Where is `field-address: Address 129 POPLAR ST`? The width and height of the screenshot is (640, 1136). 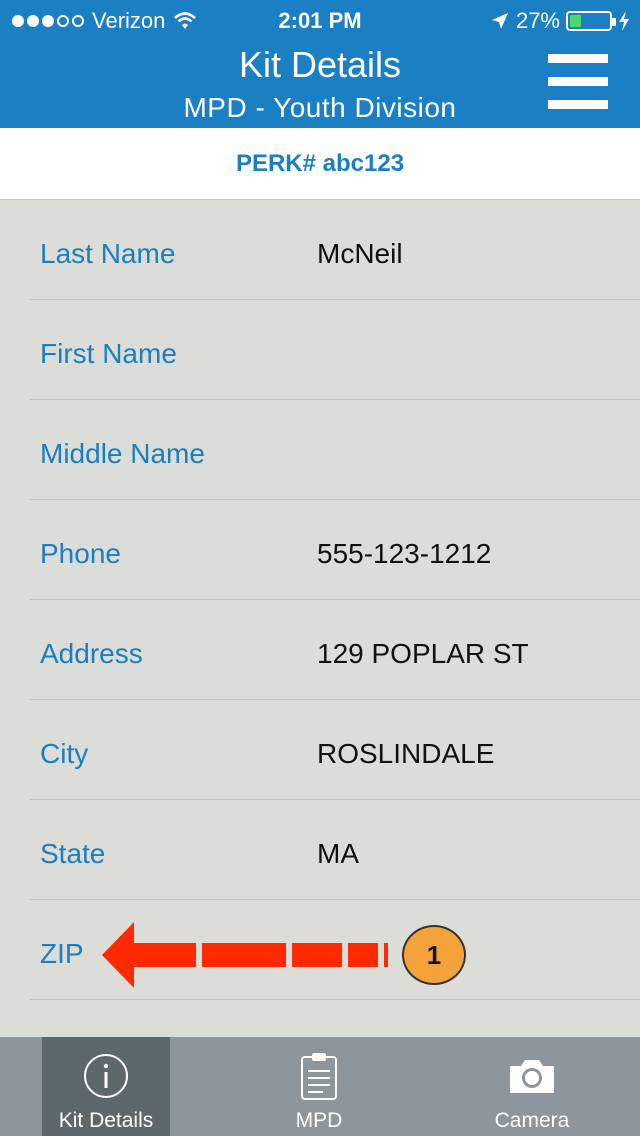 field-address: Address 129 POPLAR ST is located at coordinates (335, 650).